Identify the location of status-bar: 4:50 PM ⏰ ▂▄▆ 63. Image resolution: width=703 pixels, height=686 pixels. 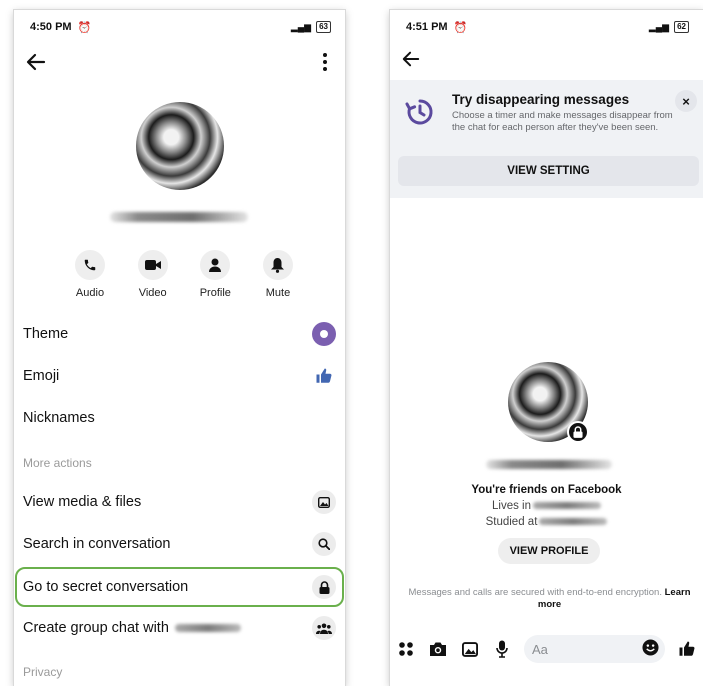
(179, 27).